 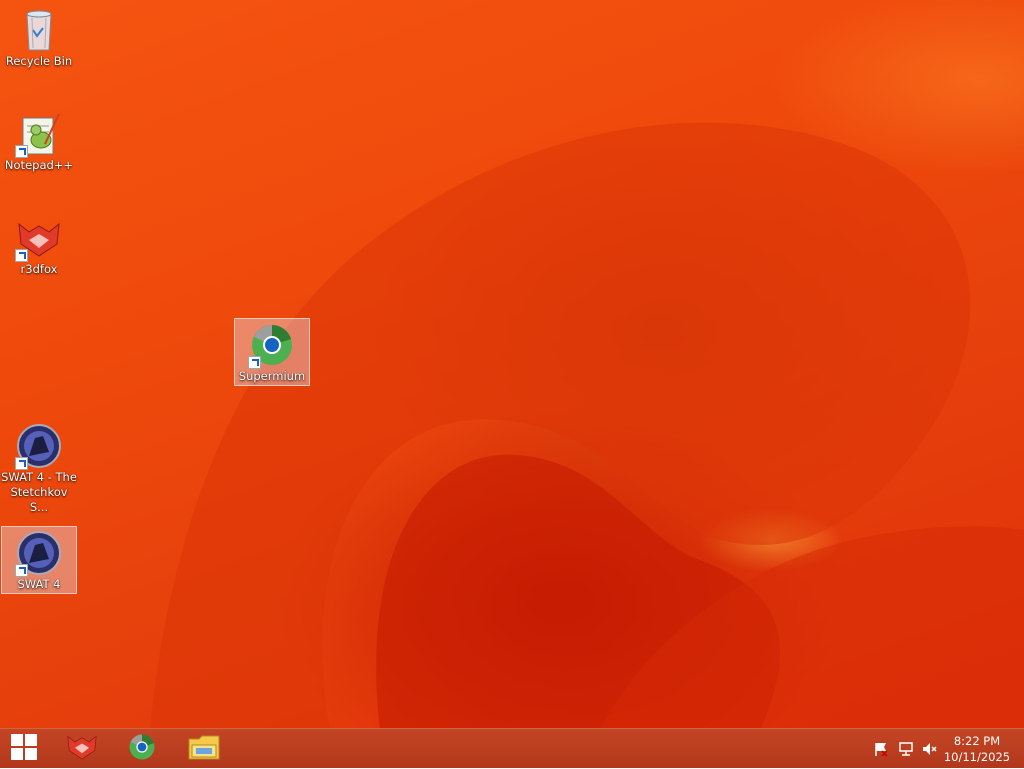 I want to click on taskbar: 8:22 PM 10/11/2025, so click(x=512, y=748).